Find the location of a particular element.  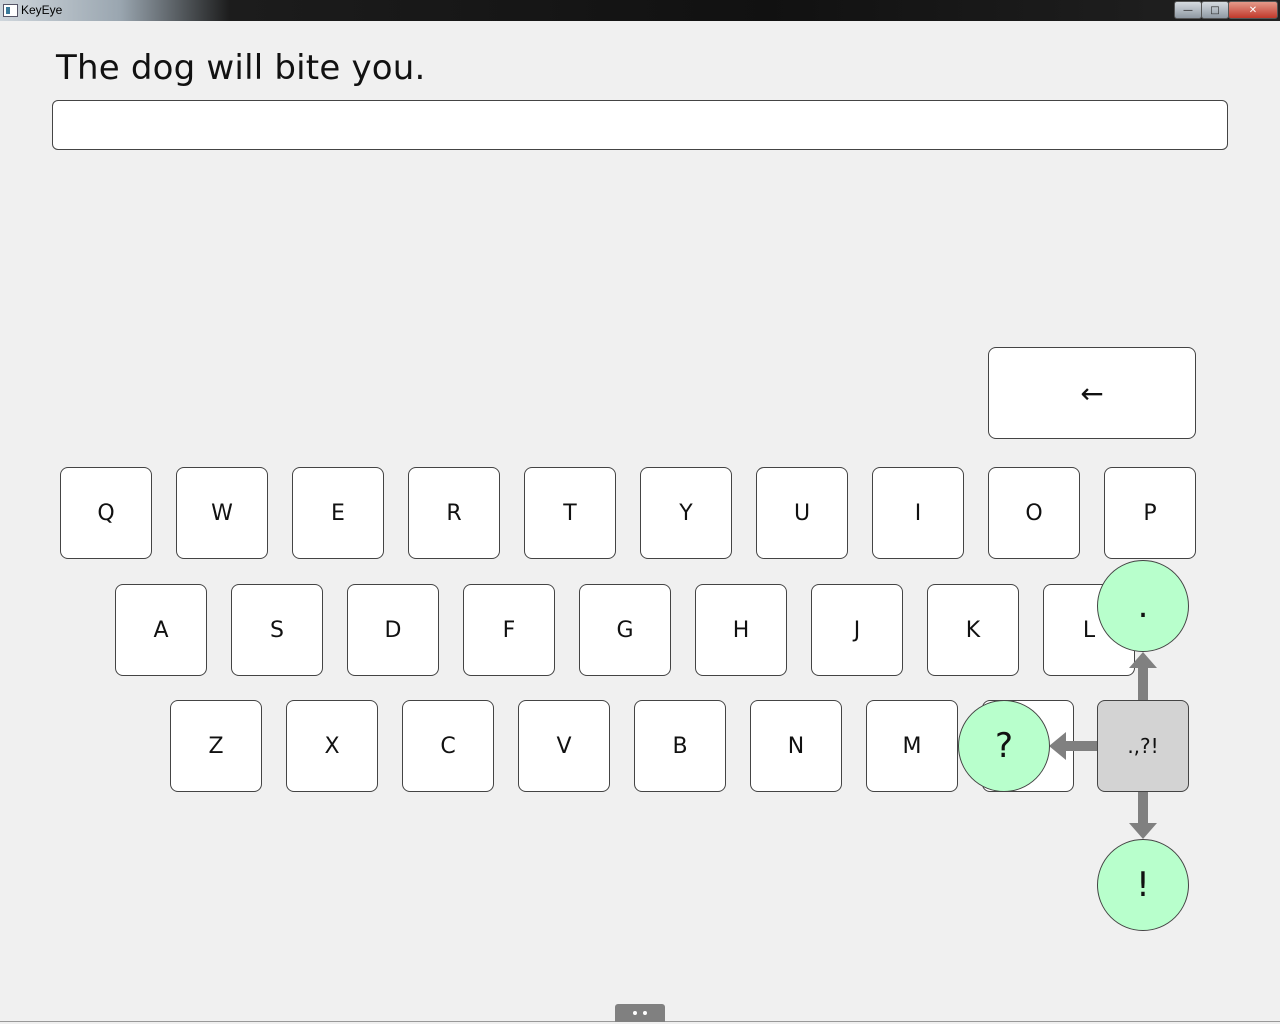

punctuation-key: .,?! is located at coordinates (1143, 746).